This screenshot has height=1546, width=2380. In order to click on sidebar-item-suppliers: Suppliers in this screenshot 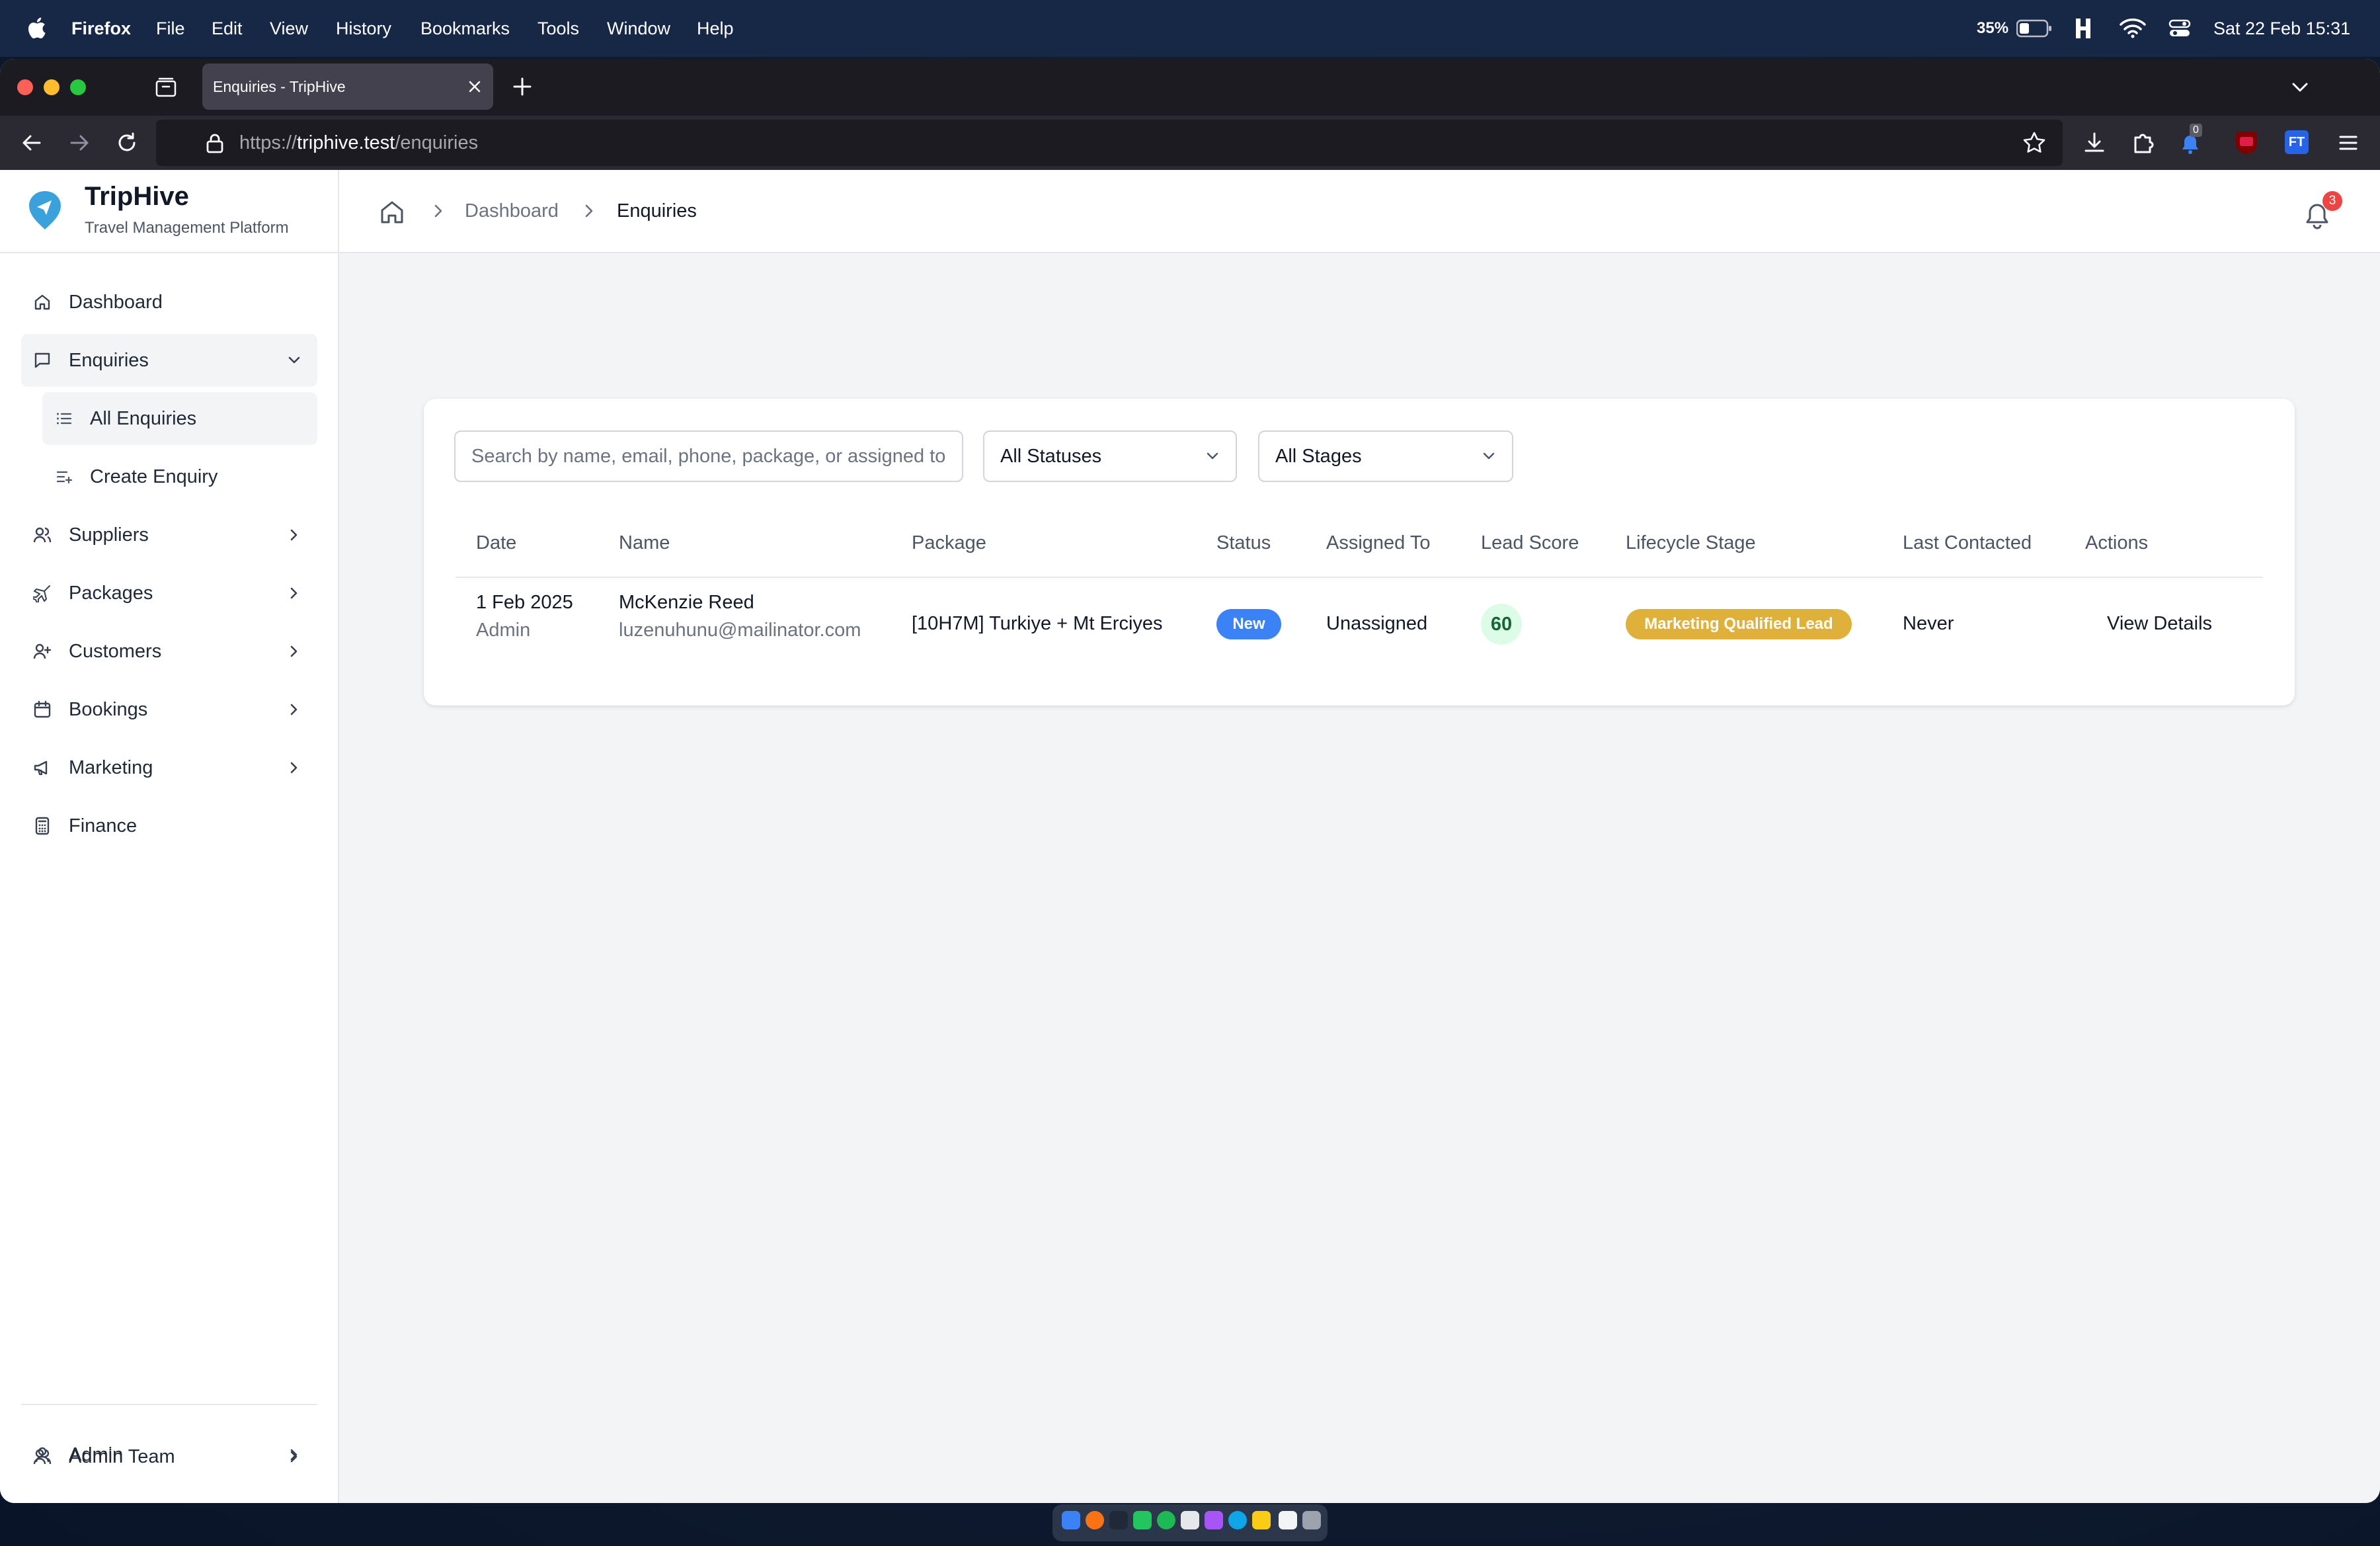, I will do `click(169, 535)`.